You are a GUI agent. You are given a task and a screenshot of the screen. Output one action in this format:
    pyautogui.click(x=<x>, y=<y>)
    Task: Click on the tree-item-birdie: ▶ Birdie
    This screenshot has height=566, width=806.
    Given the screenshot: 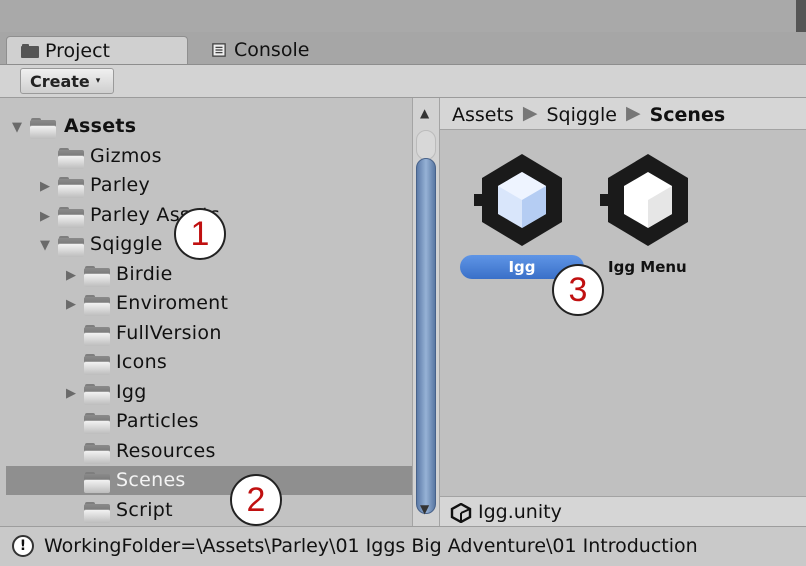 What is the action you would take?
    pyautogui.click(x=209, y=274)
    